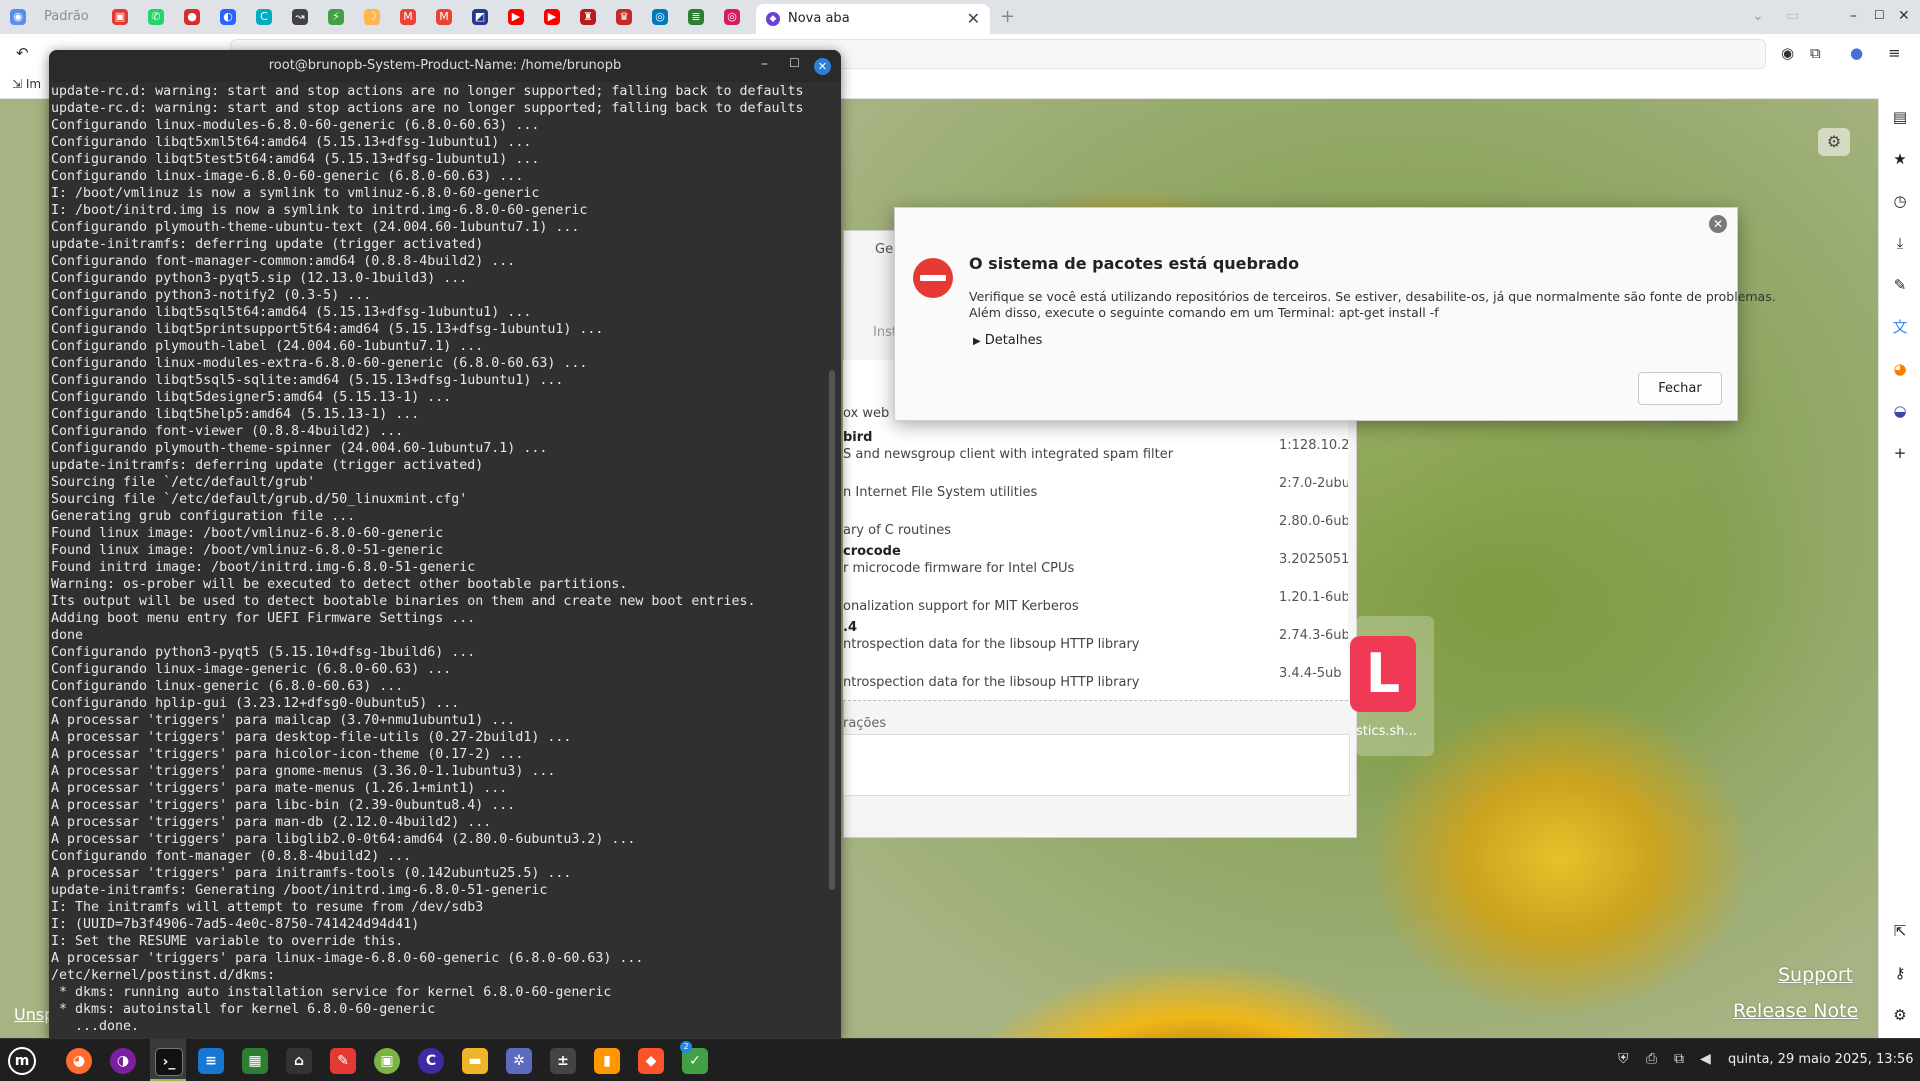 The height and width of the screenshot is (1081, 1920). What do you see at coordinates (1007, 340) in the screenshot?
I see `details-expander: ▶ Detalhes` at bounding box center [1007, 340].